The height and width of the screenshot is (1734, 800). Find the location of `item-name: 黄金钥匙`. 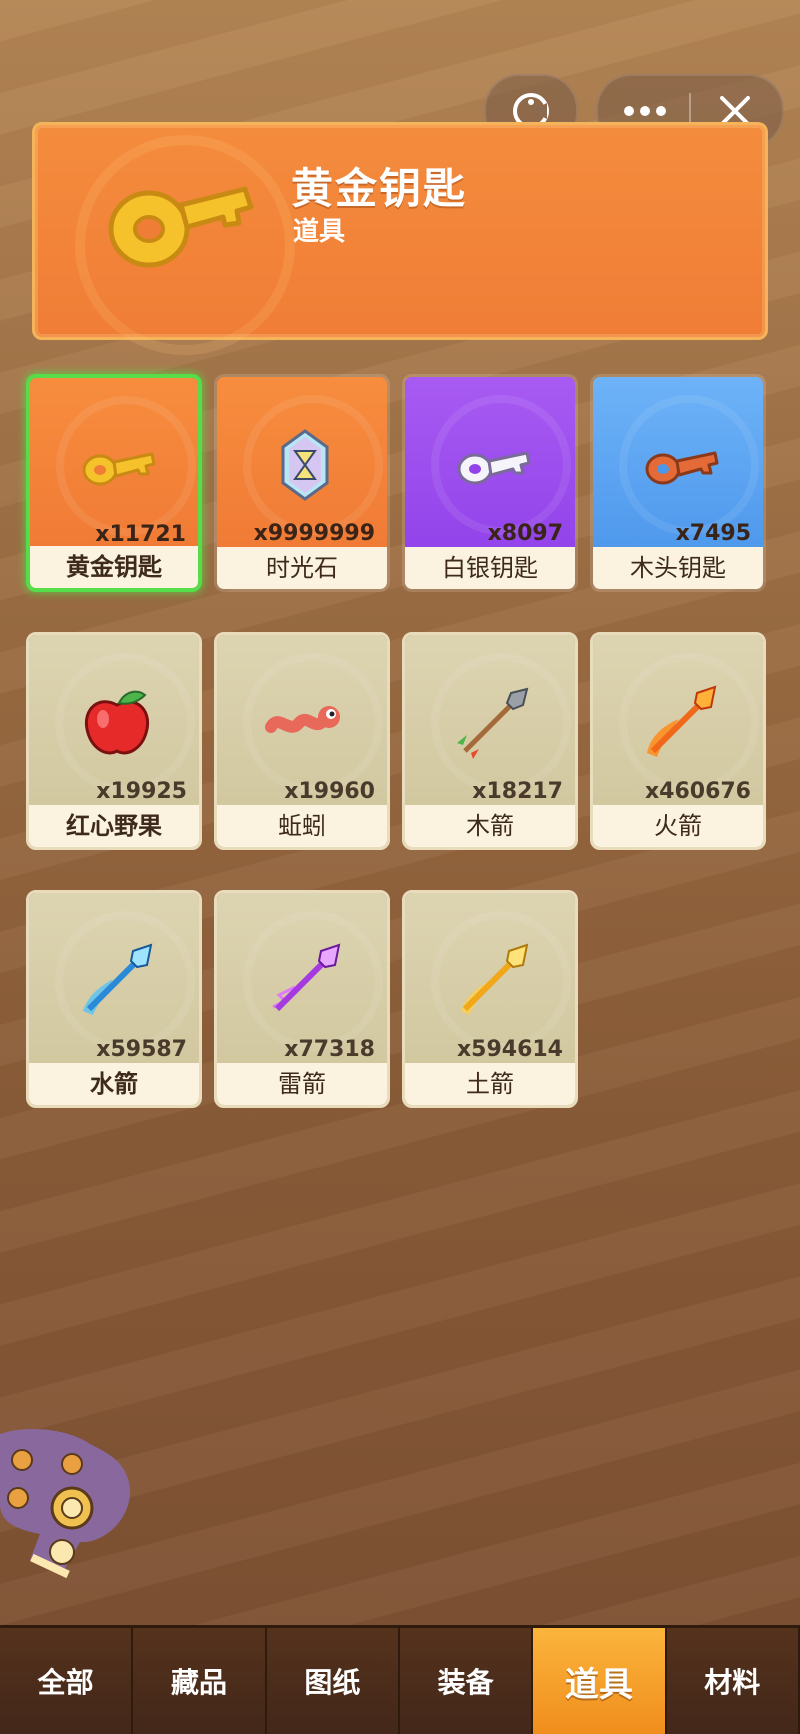

item-name: 黄金钥匙 is located at coordinates (114, 567).